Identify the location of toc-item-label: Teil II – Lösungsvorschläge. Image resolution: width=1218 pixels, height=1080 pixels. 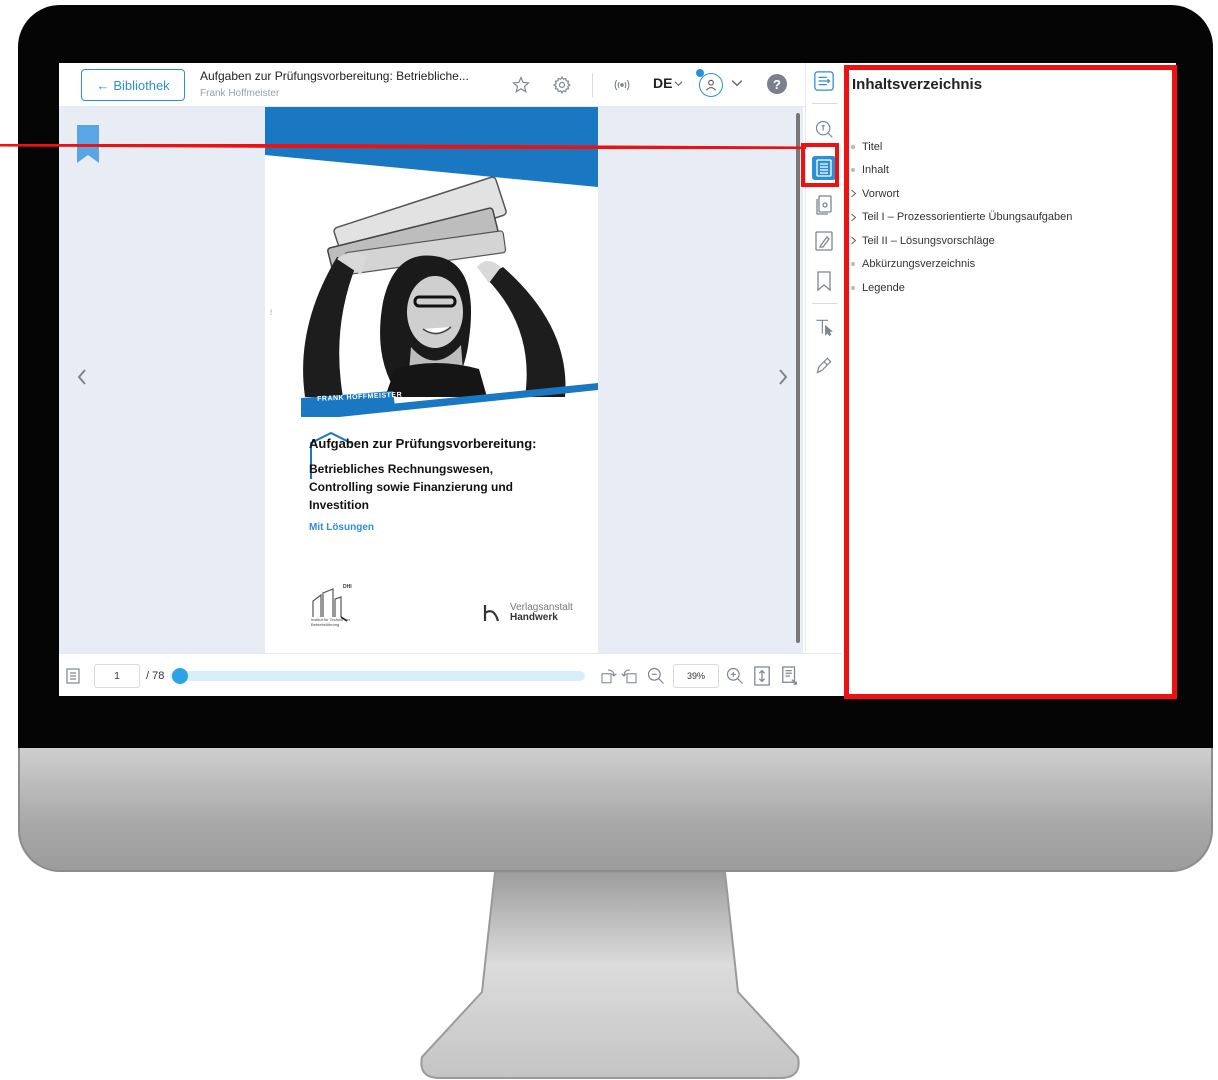
(928, 240).